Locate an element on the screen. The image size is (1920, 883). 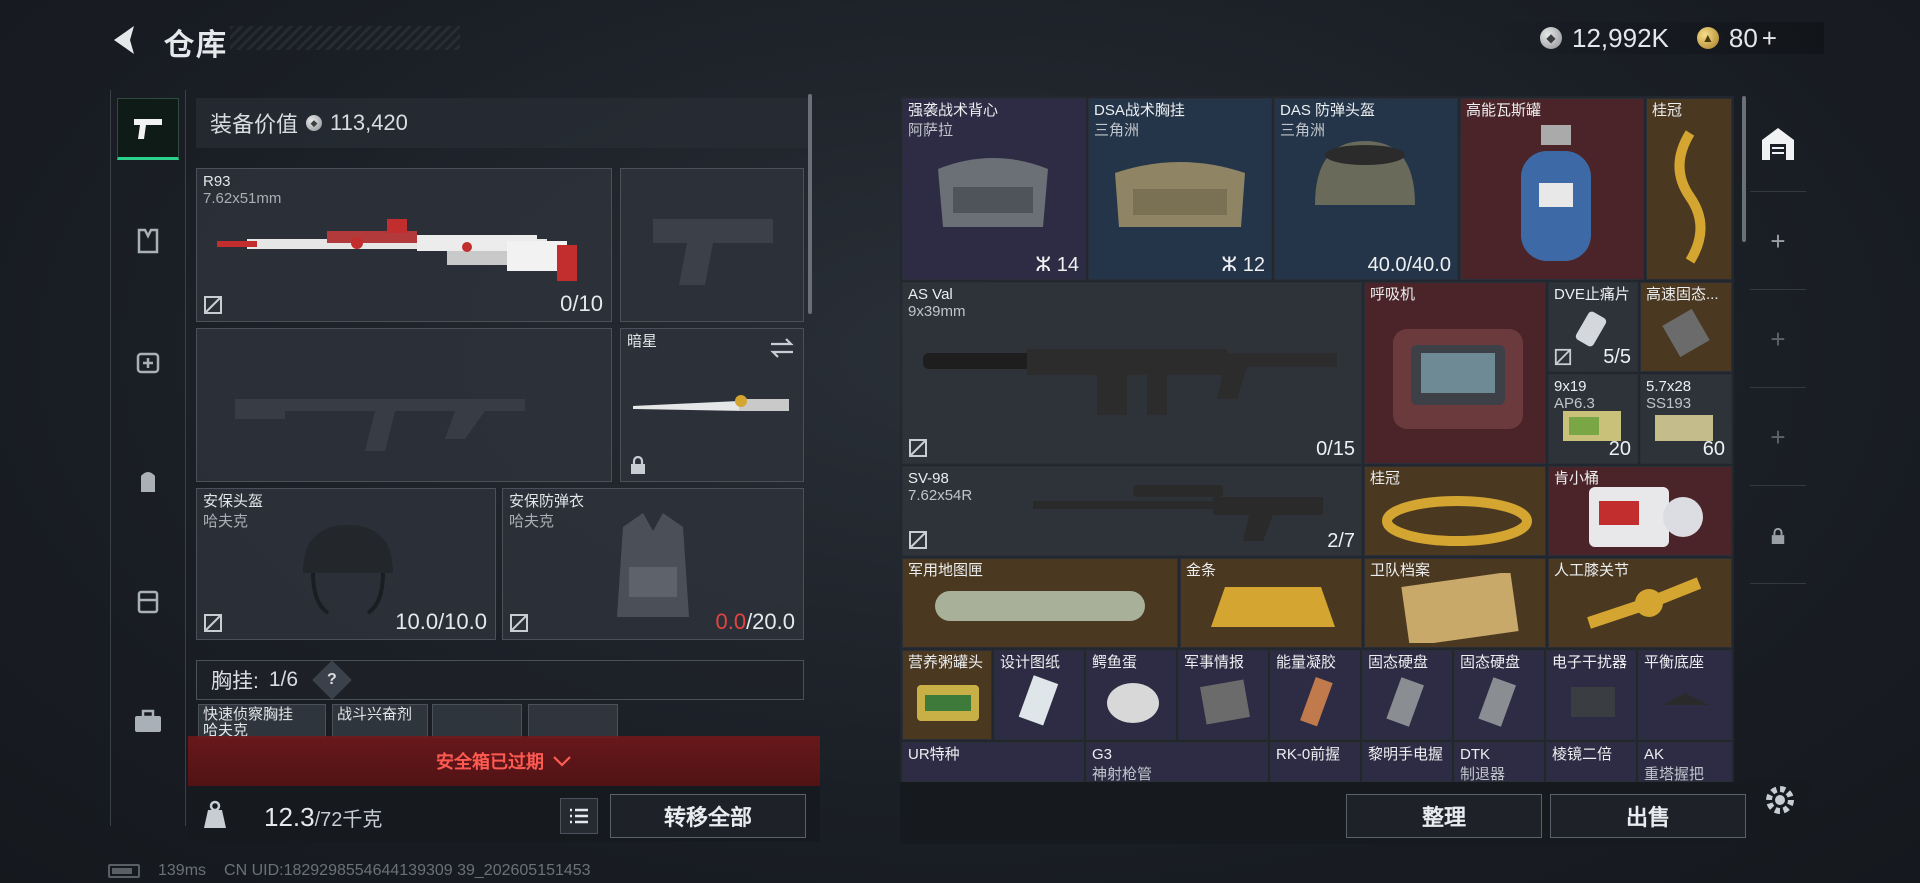
pistol-slot is located at coordinates (712, 245).